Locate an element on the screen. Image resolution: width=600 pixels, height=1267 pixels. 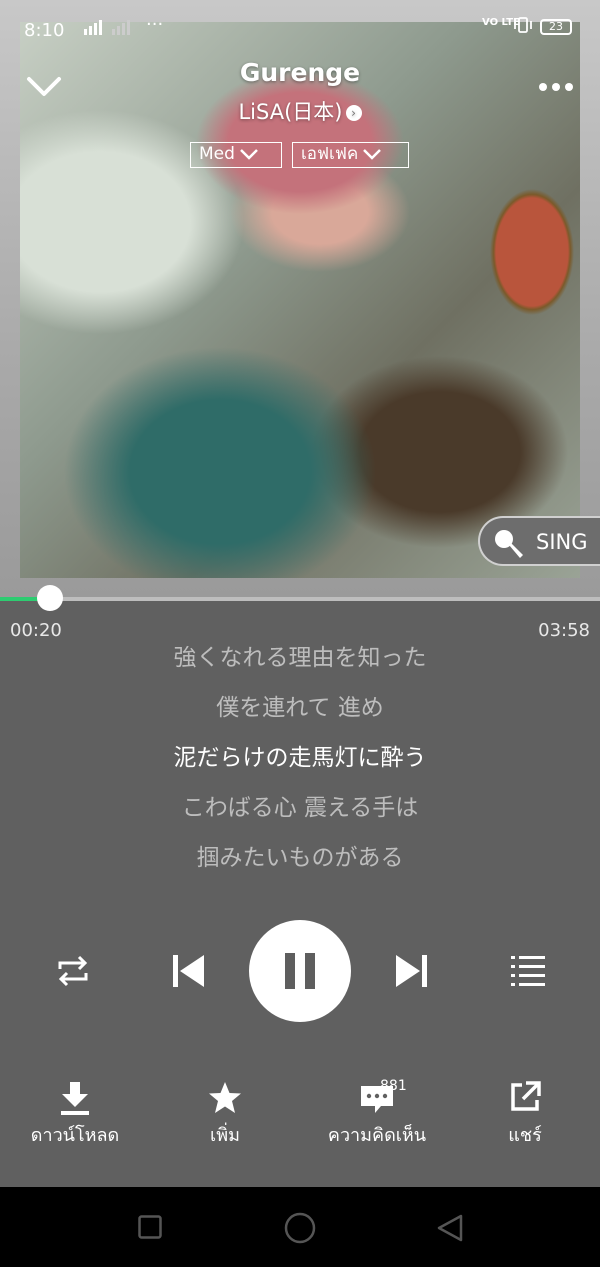
lyric-line: 僕を連れて 進め is located at coordinates (300, 708).